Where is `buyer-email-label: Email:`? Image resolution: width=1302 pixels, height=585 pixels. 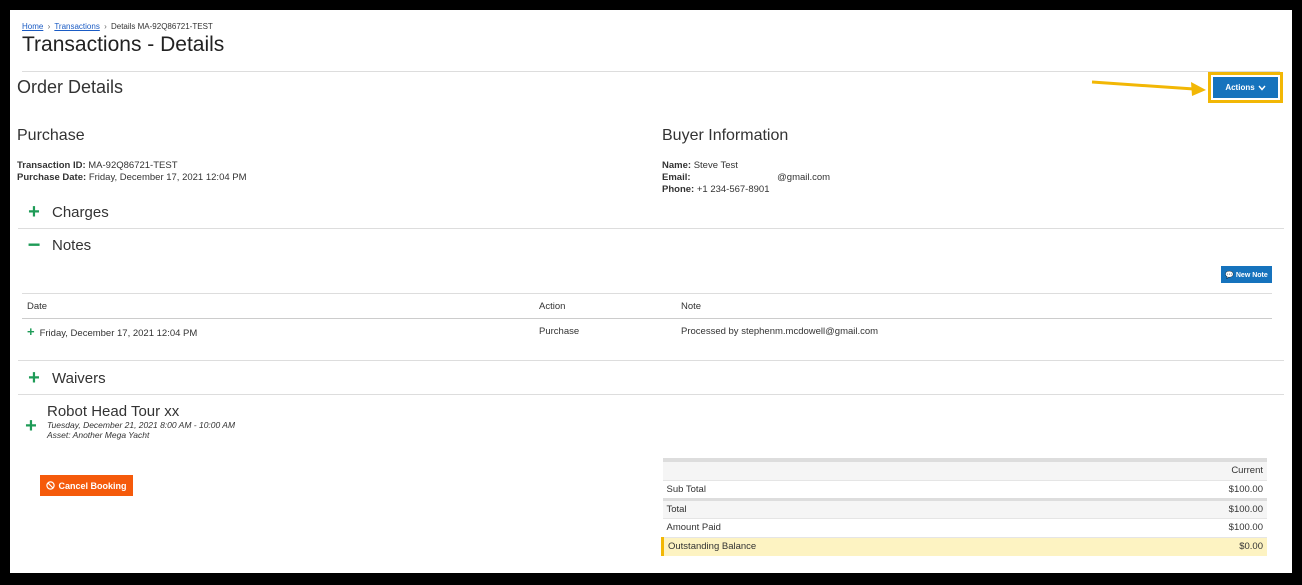
buyer-email-label: Email: is located at coordinates (676, 177).